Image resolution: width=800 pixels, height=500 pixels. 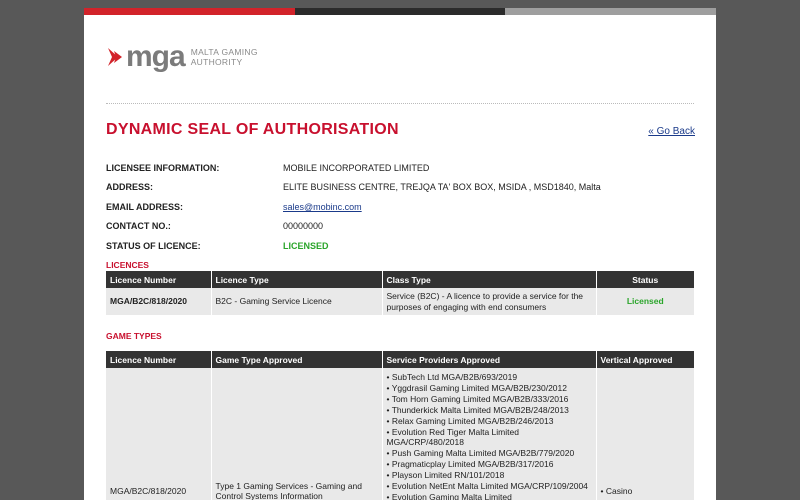 I want to click on mga-logo: mga MALTA GAMING AUTHORITY, so click(x=183, y=57).